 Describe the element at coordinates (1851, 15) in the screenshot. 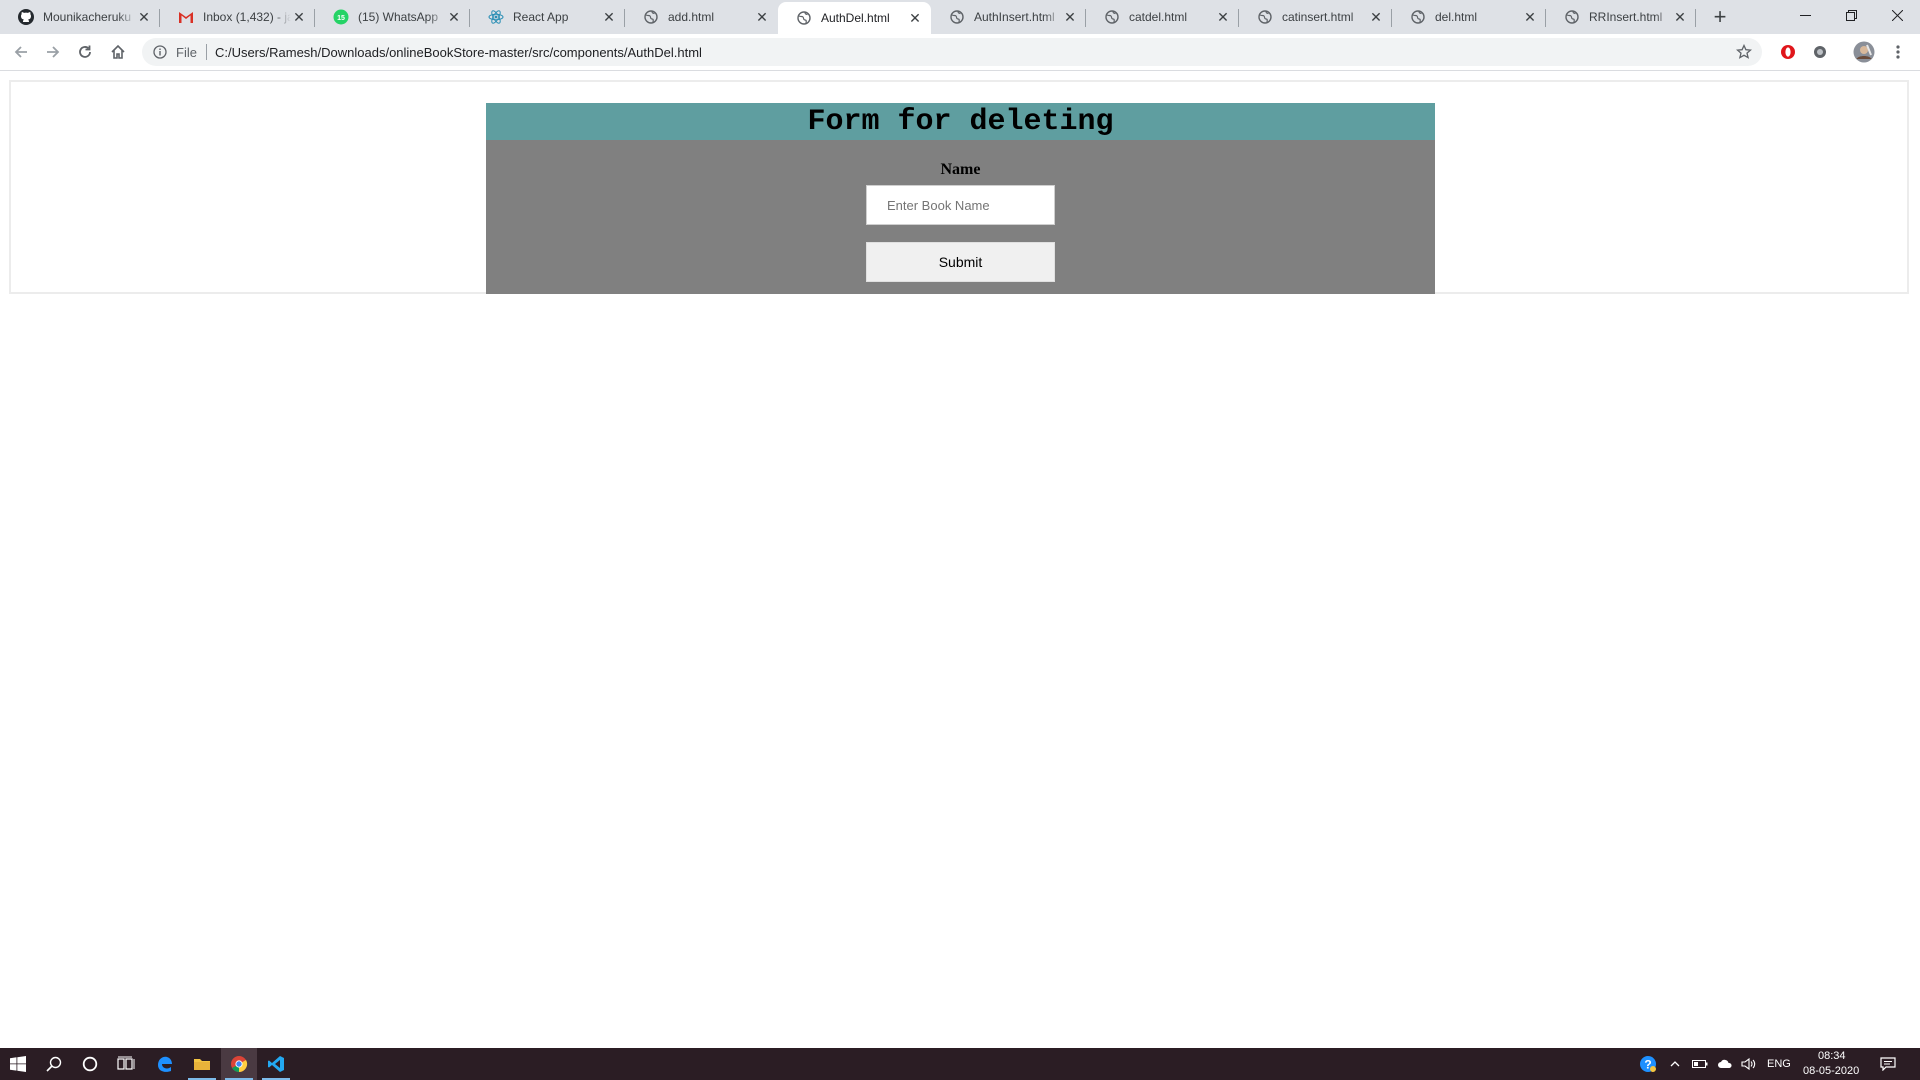

I see `restore-button` at that location.